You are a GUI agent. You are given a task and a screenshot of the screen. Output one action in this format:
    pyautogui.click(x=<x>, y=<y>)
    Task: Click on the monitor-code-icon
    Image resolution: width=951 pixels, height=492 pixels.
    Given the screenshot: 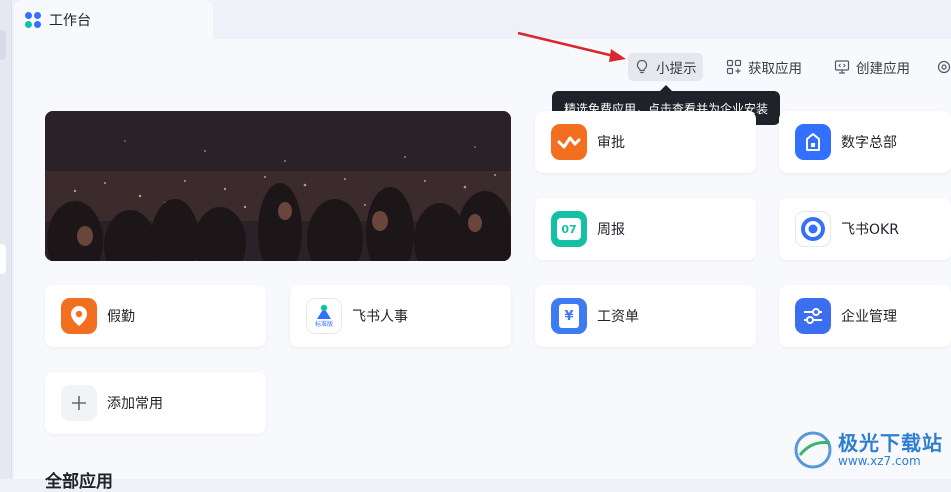 What is the action you would take?
    pyautogui.click(x=842, y=67)
    